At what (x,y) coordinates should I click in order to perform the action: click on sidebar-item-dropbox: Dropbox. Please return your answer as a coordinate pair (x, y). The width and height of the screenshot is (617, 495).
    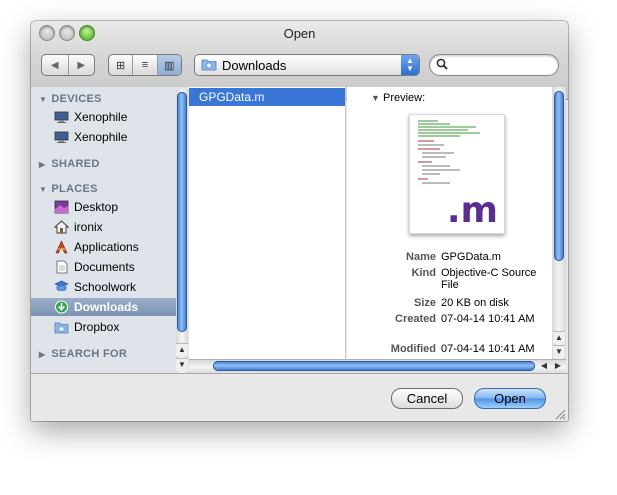
    Looking at the image, I should click on (103, 327).